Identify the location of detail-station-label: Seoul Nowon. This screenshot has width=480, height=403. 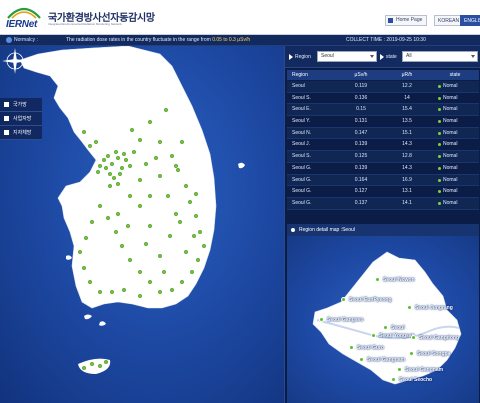
(399, 280).